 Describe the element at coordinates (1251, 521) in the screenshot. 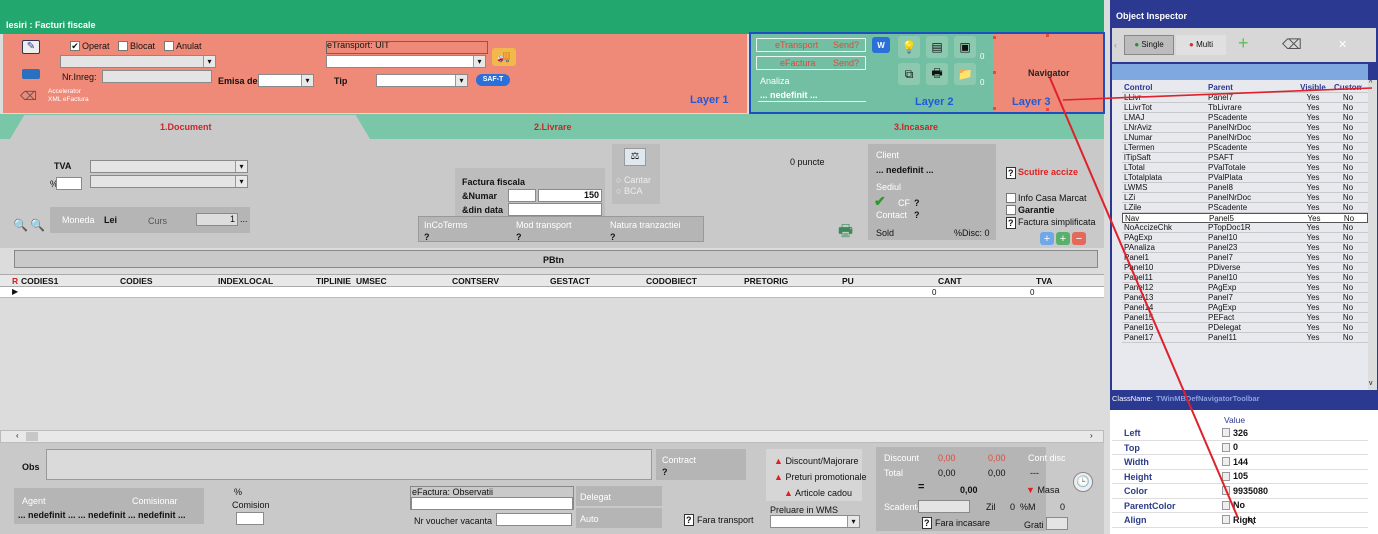

I see `mouse-cursor-icon: ↖` at that location.